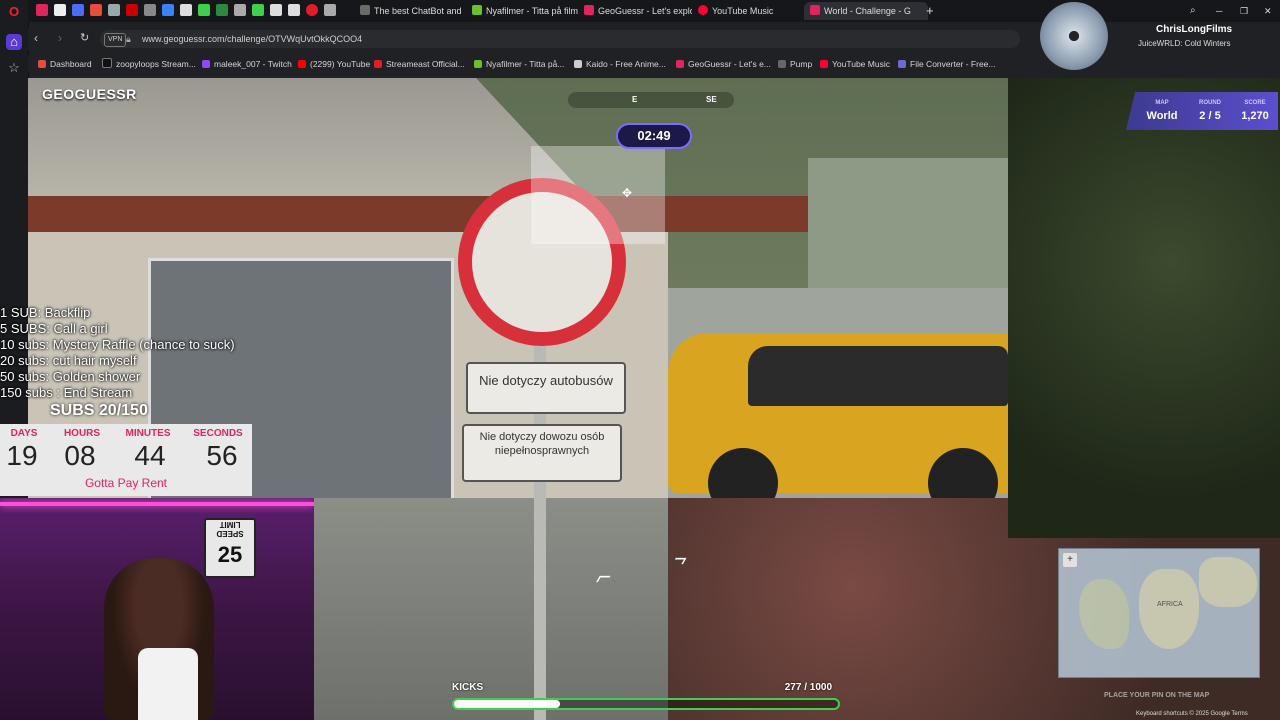 The image size is (1280, 720). Describe the element at coordinates (1158, 37) in the screenshot. I see `now-playing-widget: ChrisLongFilms JuiceWRLD: Cold Winters` at that location.